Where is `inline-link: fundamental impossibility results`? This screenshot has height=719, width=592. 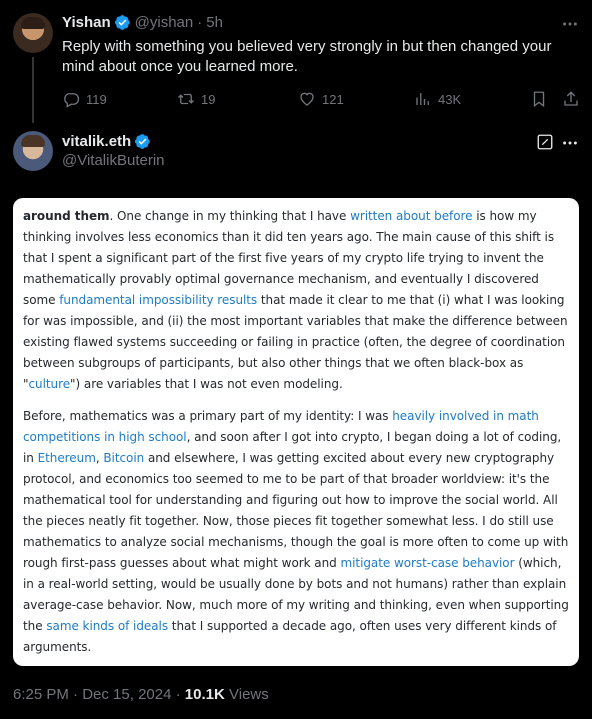
inline-link: fundamental impossibility results is located at coordinates (158, 300).